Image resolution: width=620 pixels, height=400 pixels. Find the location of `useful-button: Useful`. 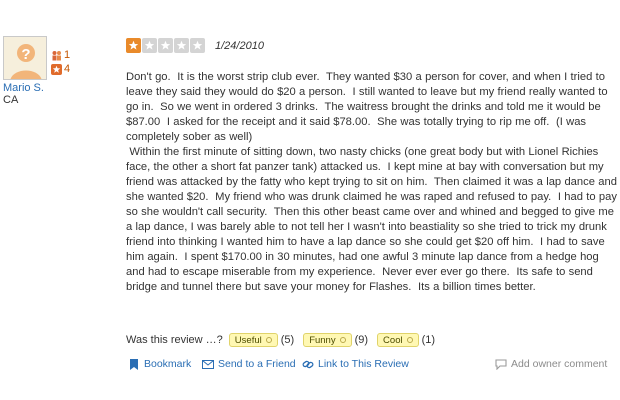

useful-button: Useful is located at coordinates (253, 340).